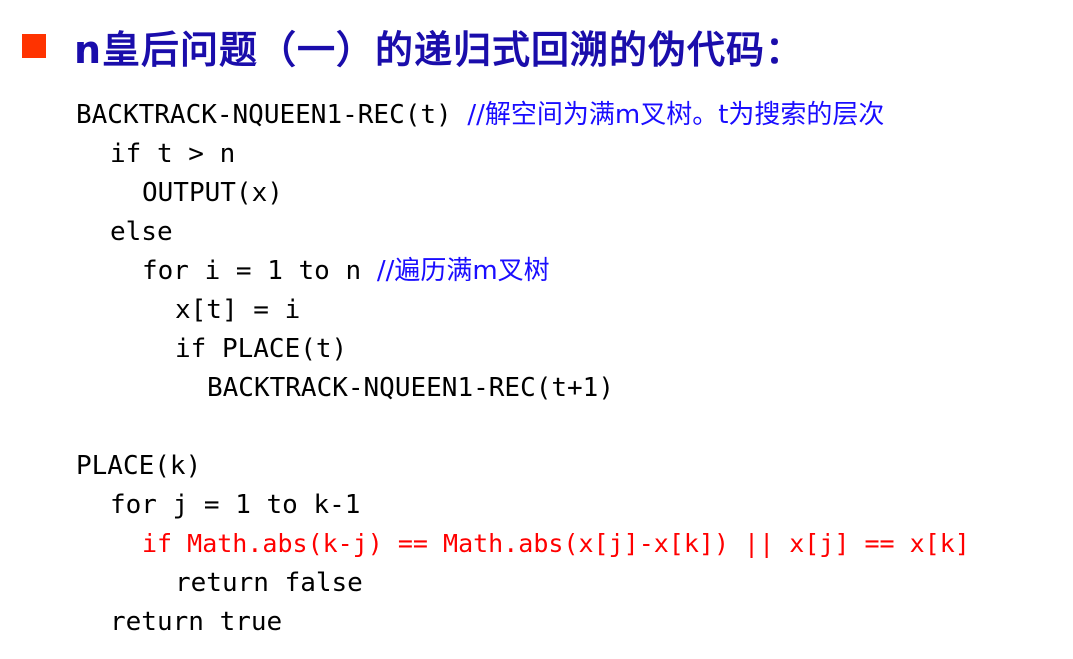  I want to click on code-line-if-t-gt-n: if t > n, so click(172, 154).